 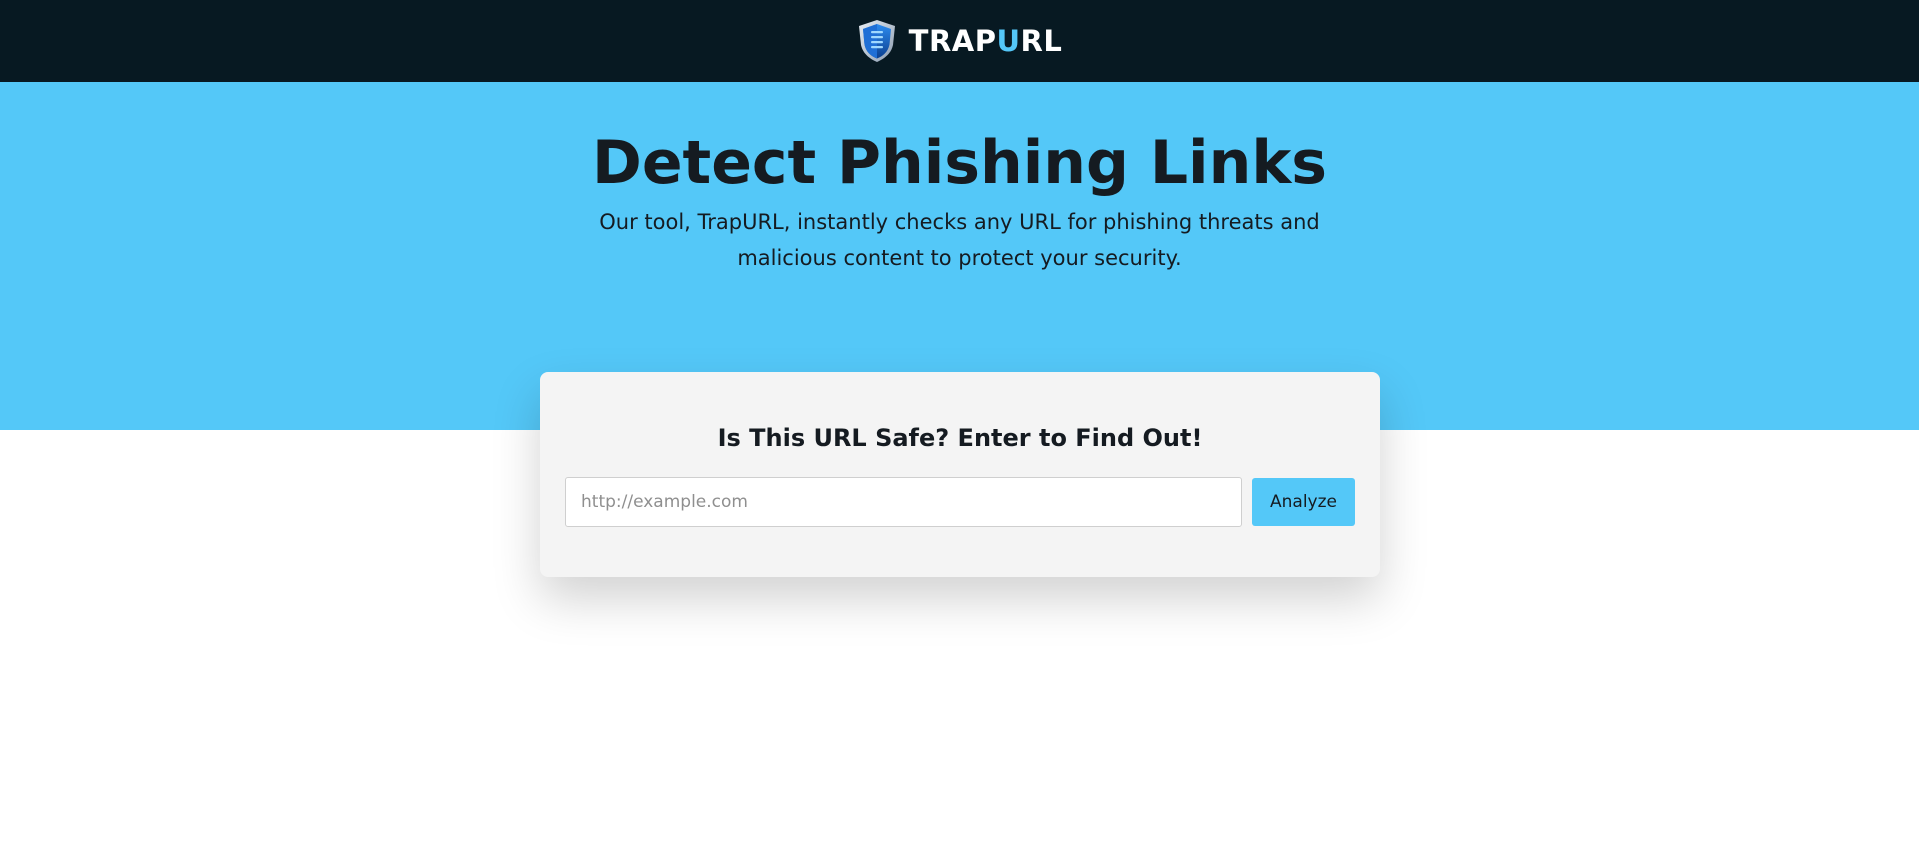 What do you see at coordinates (876, 41) in the screenshot?
I see `shield-icon` at bounding box center [876, 41].